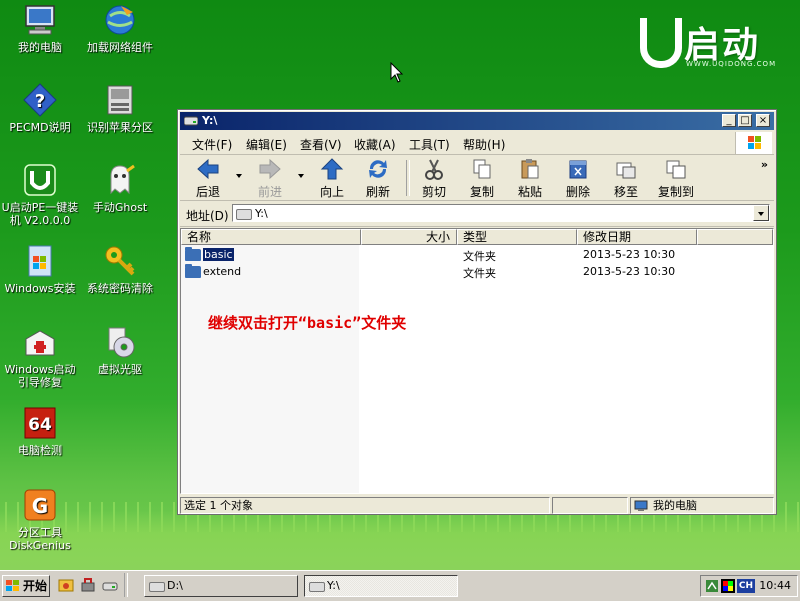 This screenshot has width=800, height=601. I want to click on grass-decoration, so click(400, 540).